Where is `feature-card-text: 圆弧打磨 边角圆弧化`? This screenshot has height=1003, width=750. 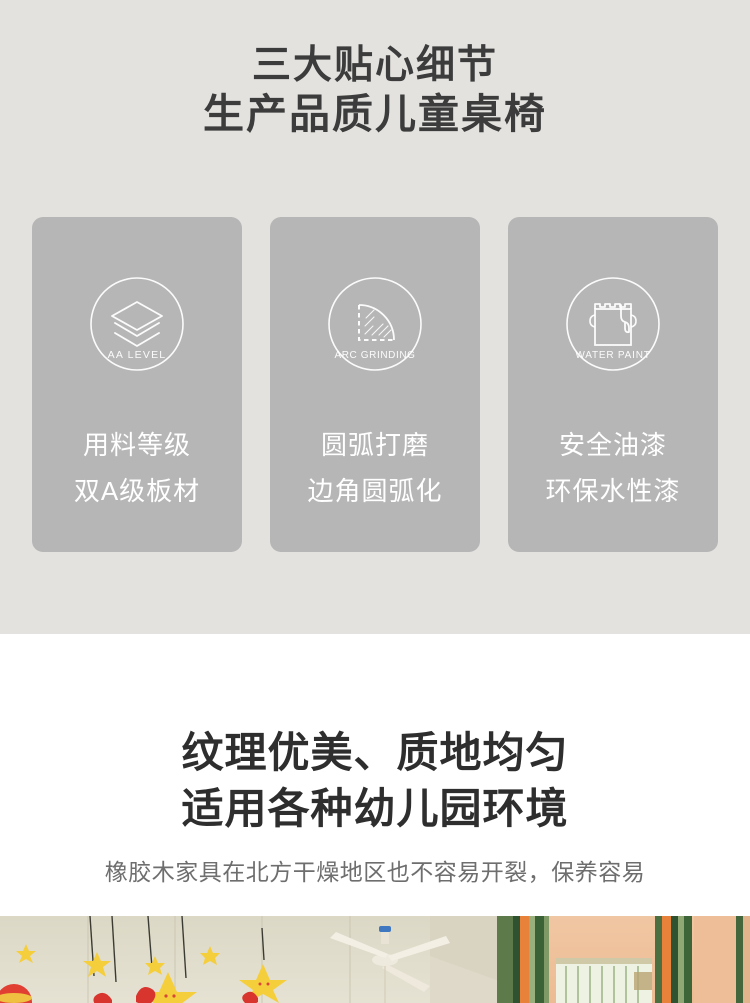 feature-card-text: 圆弧打磨 边角圆弧化 is located at coordinates (375, 468).